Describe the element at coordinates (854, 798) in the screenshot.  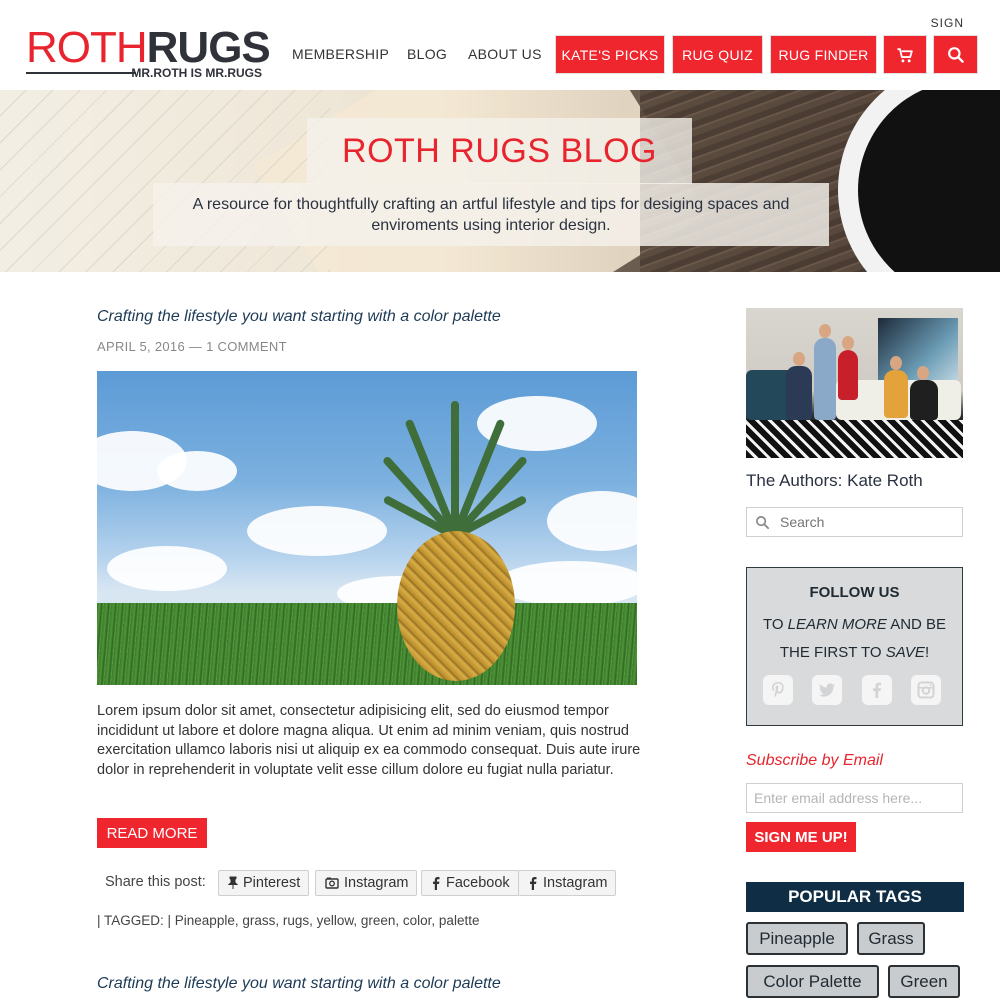
I see `email-field` at that location.